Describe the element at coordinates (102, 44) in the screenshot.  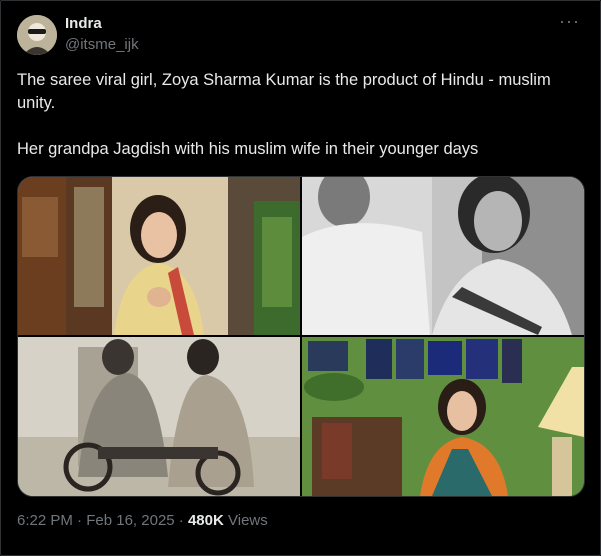
I see `author-handle: @itsme_ijk` at that location.